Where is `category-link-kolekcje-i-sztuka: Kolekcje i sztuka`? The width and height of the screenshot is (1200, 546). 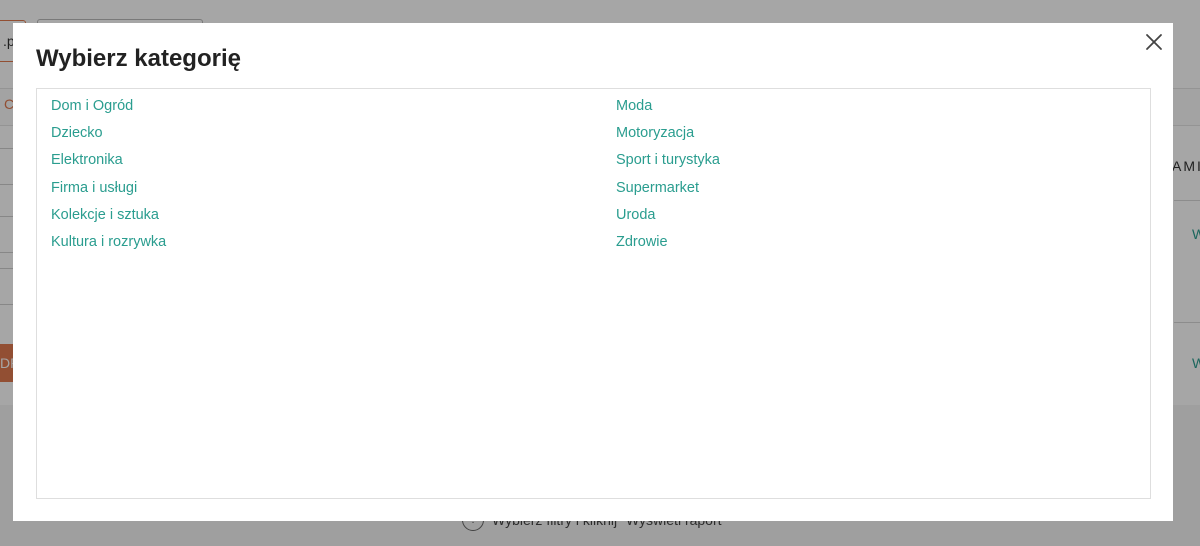
category-link-kolekcje-i-sztuka: Kolekcje i sztuka is located at coordinates (105, 215).